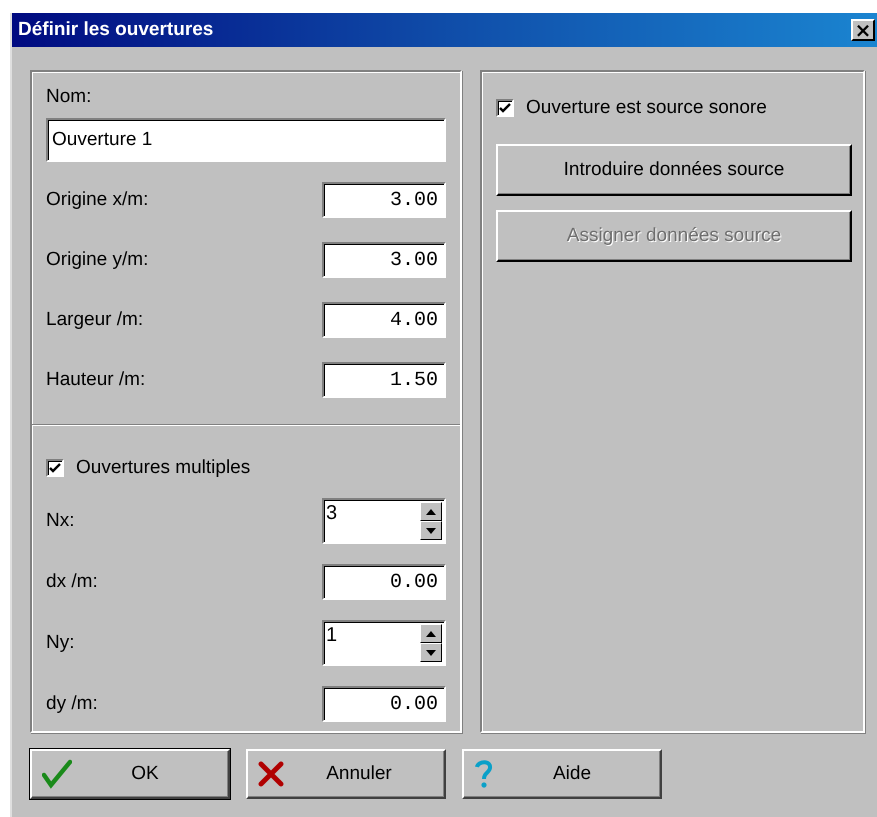 This screenshot has height=817, width=877. What do you see at coordinates (116, 30) in the screenshot?
I see `window-title: Définir les ouvertures` at bounding box center [116, 30].